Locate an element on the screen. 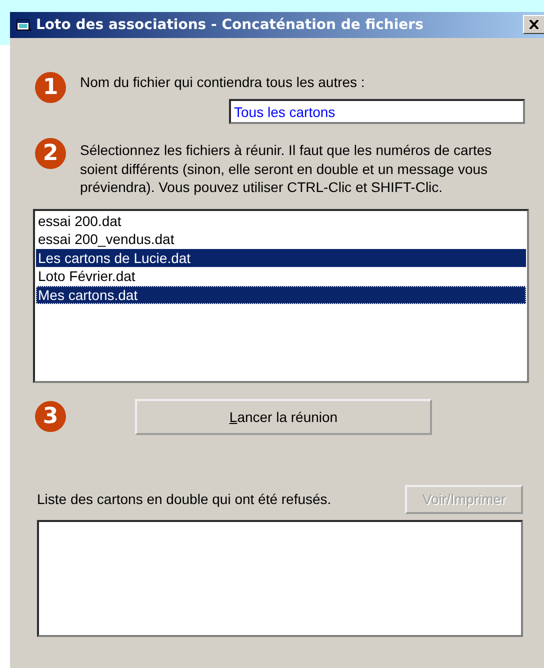 This screenshot has height=668, width=544. window-title: Loto des associations - Concaténation de fichiers is located at coordinates (230, 25).